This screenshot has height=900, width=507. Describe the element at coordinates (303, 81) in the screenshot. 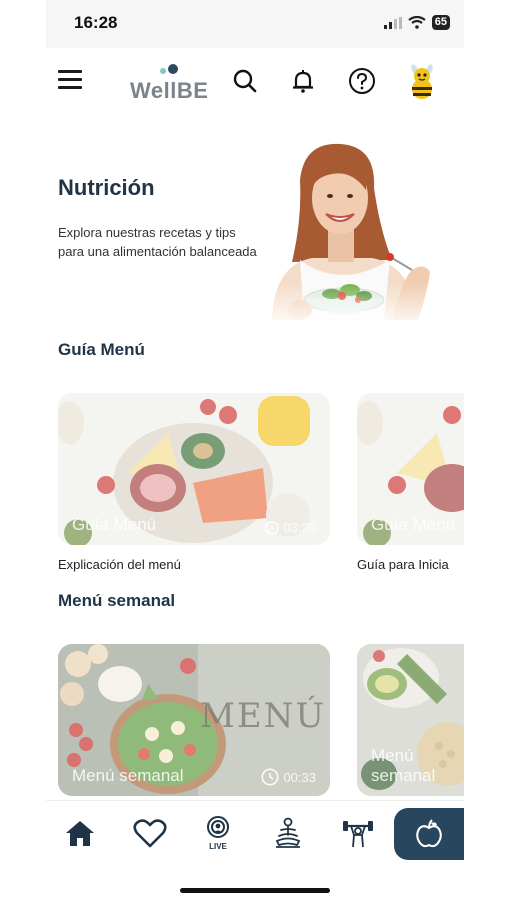

I see `bell-icon` at that location.